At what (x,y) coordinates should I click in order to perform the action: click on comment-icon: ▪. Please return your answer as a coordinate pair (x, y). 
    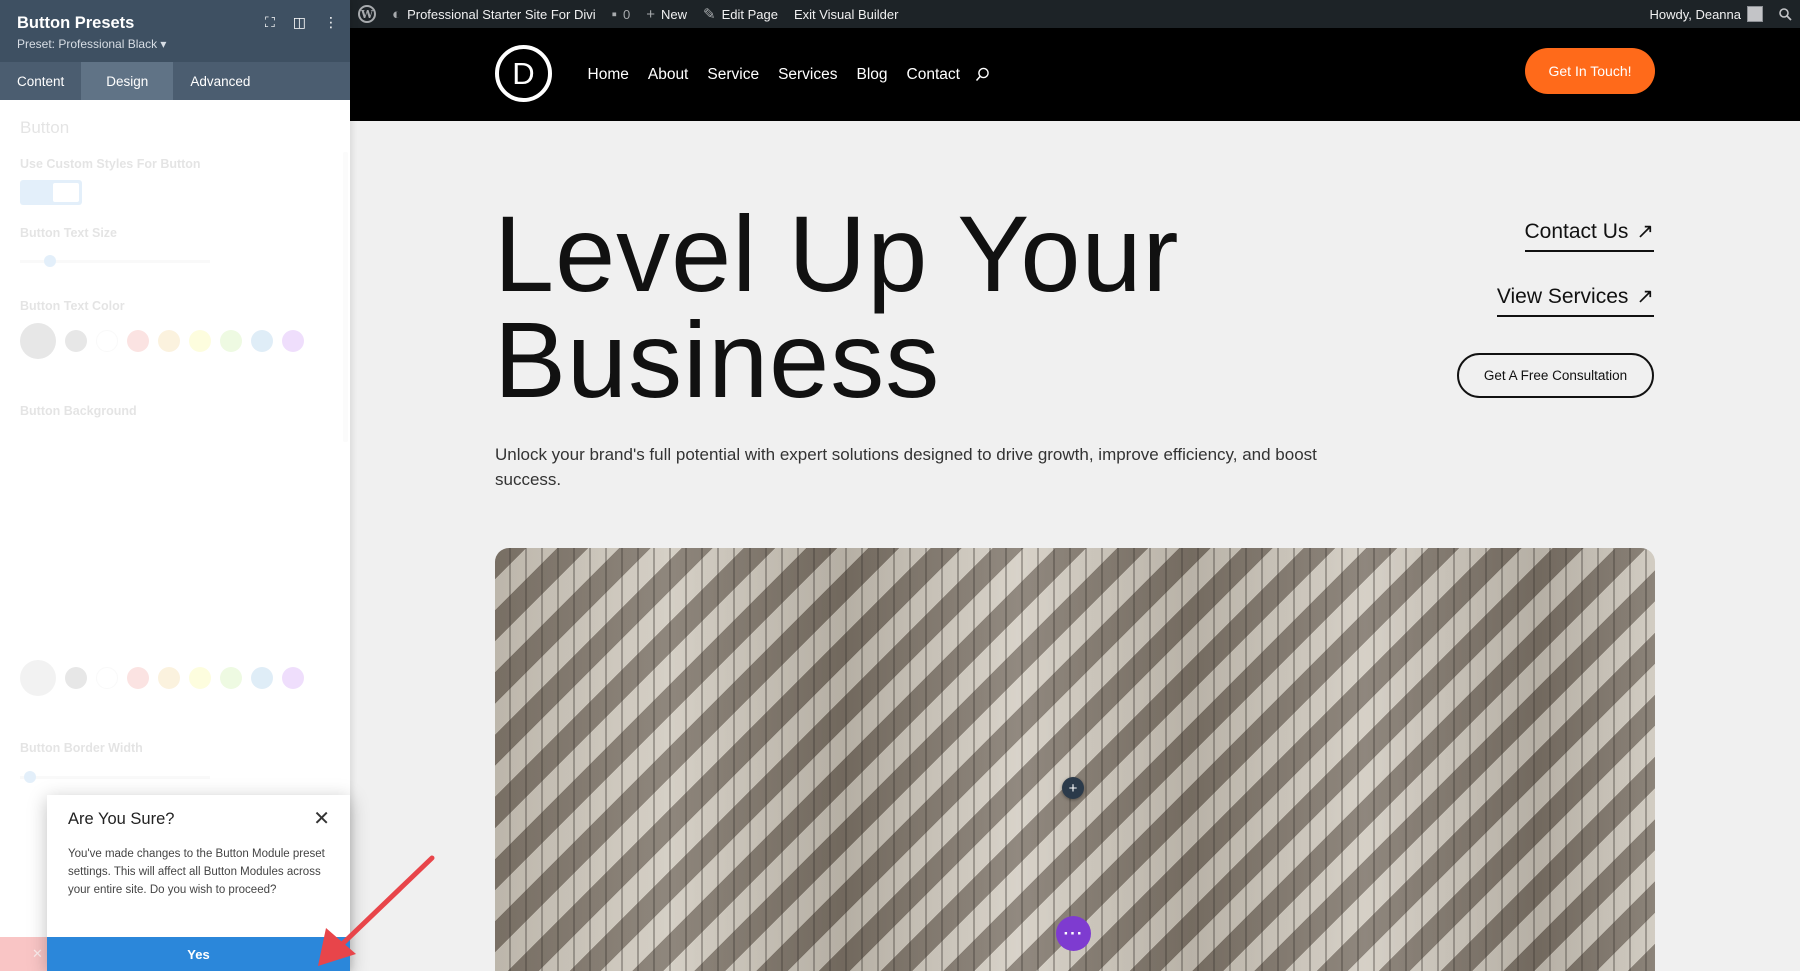
    Looking at the image, I should click on (614, 14).